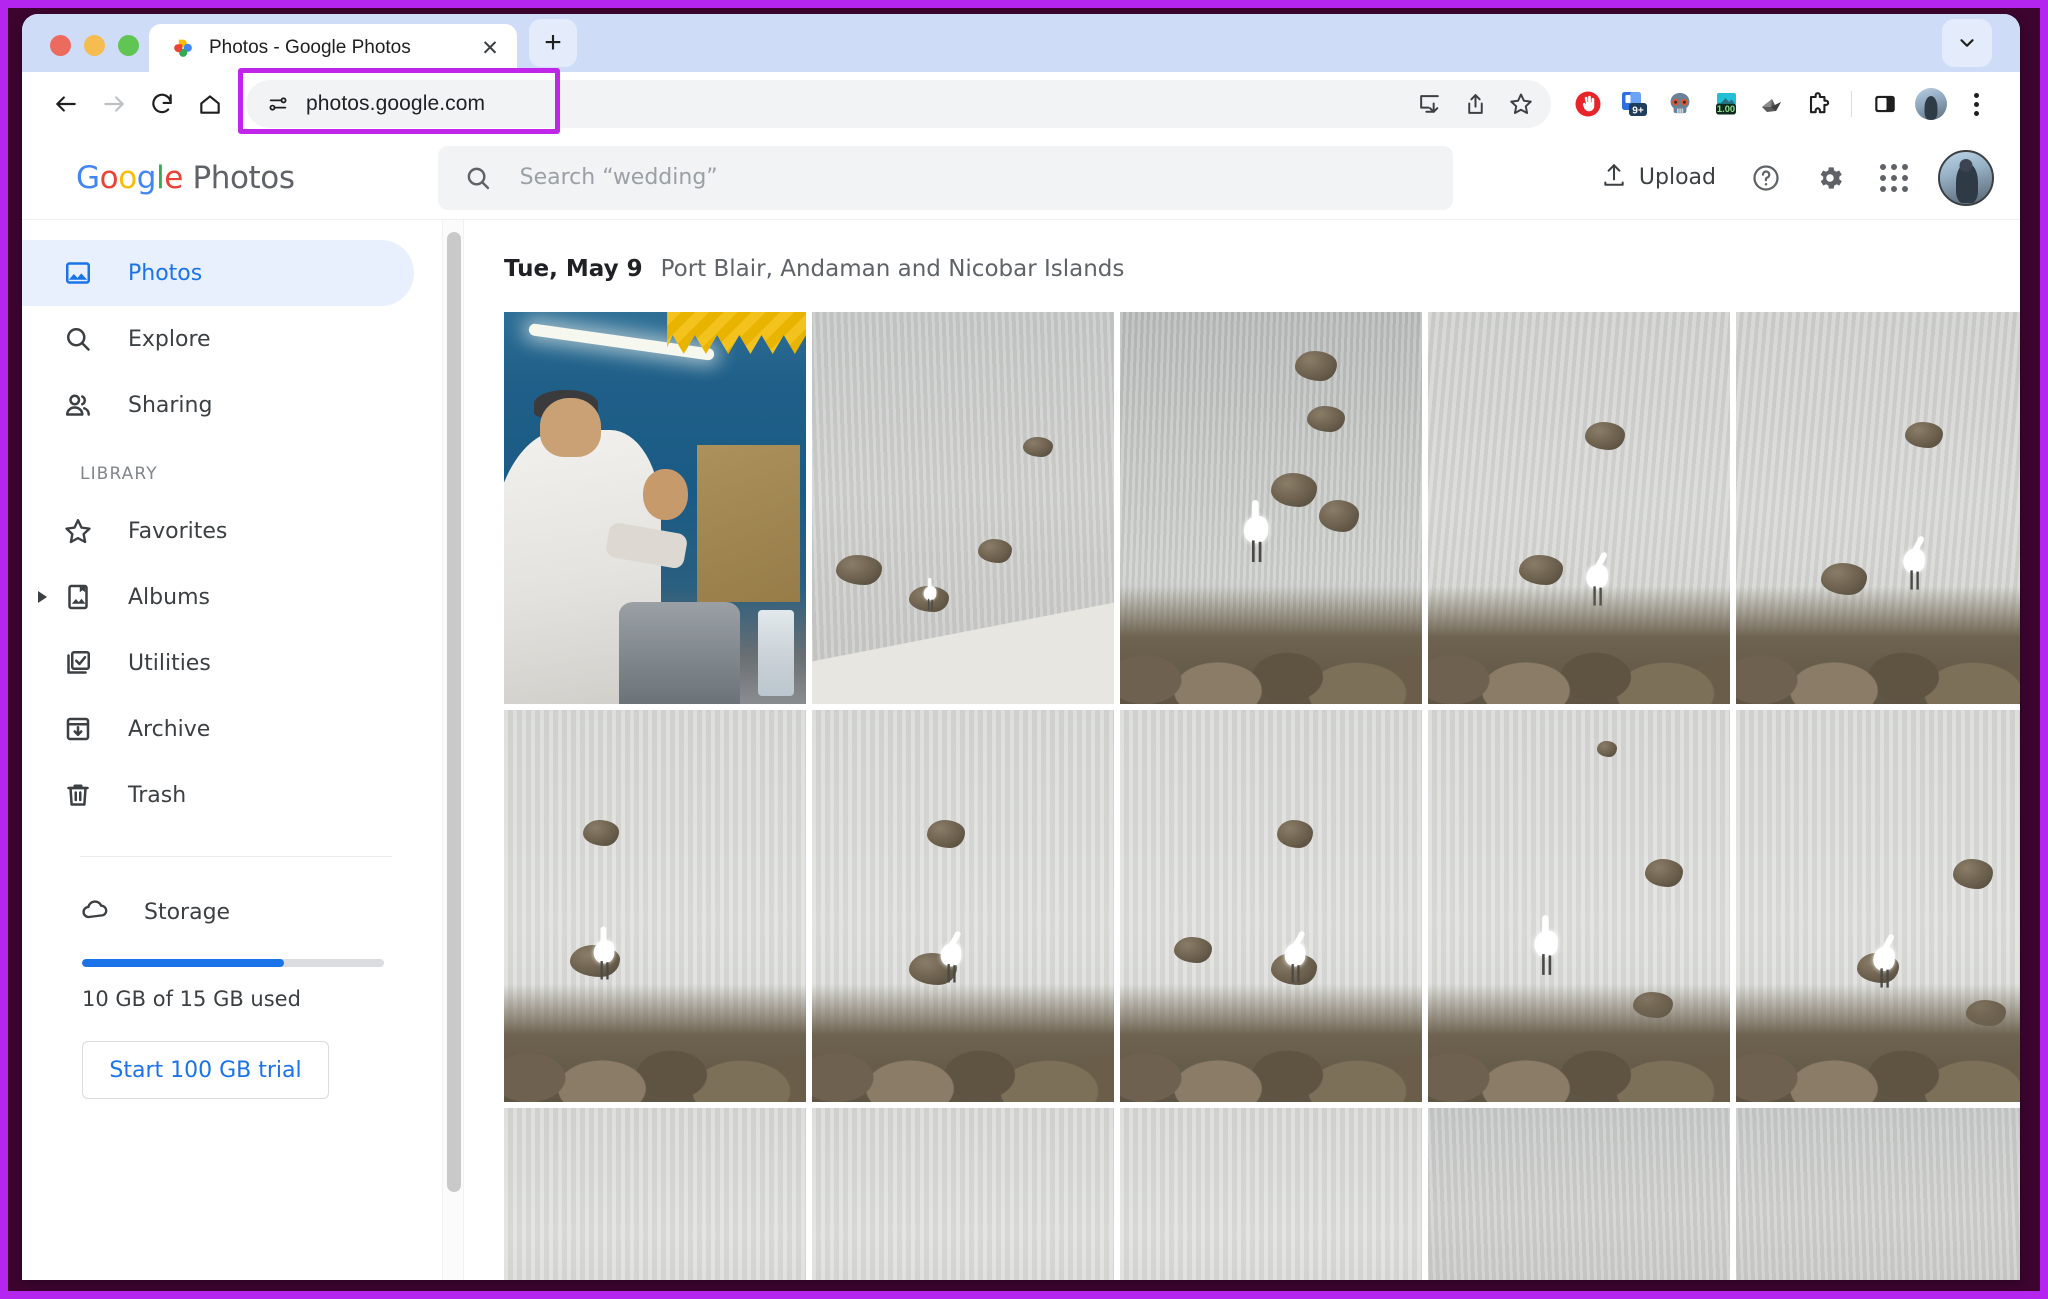  I want to click on chrome-menu-icon, so click(1976, 104).